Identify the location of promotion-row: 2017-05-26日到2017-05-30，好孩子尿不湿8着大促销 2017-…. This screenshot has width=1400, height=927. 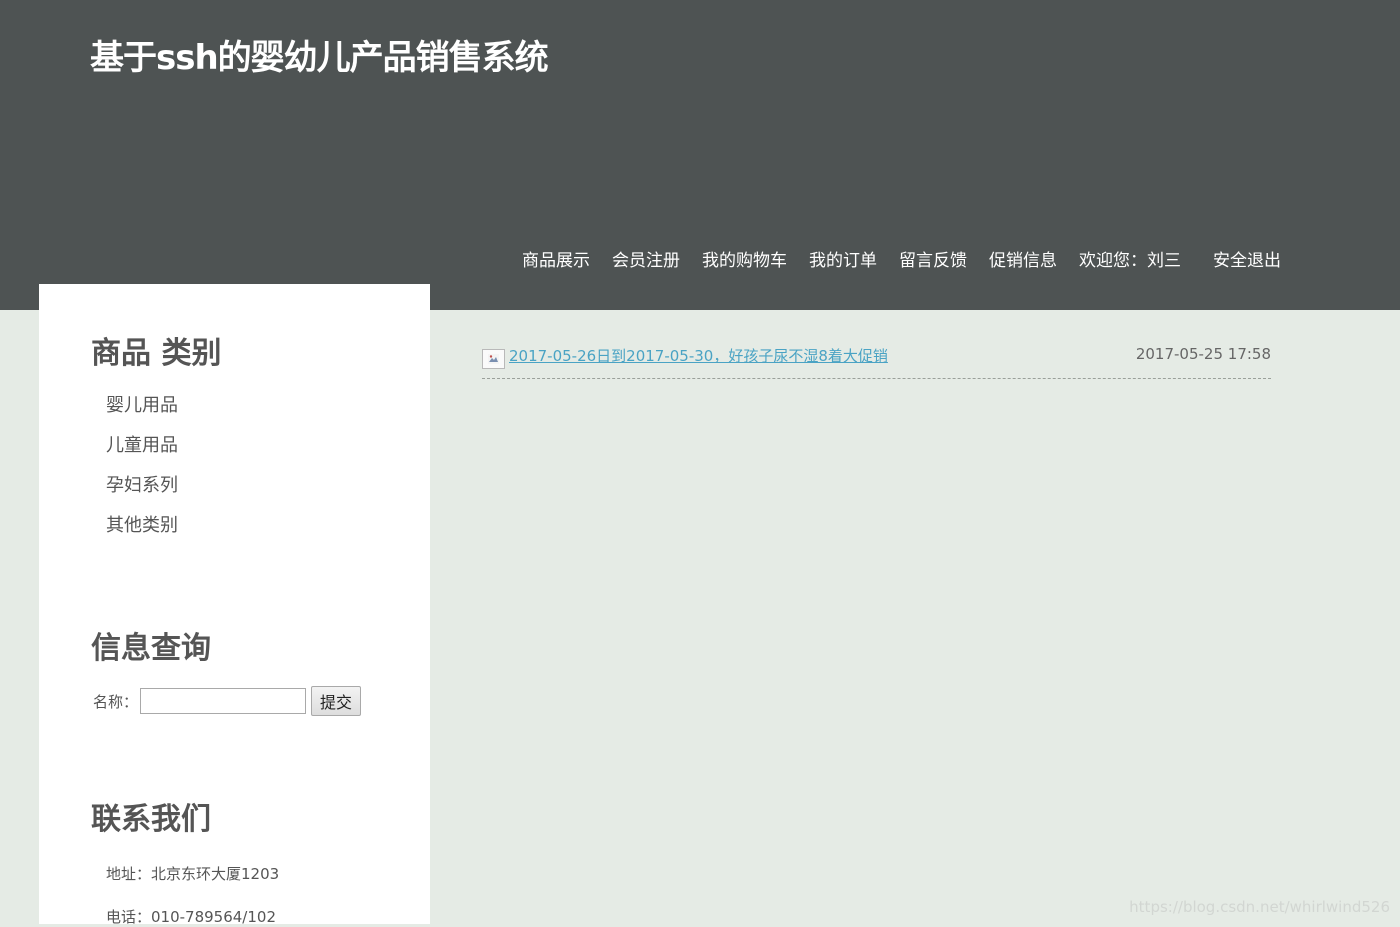
(876, 359).